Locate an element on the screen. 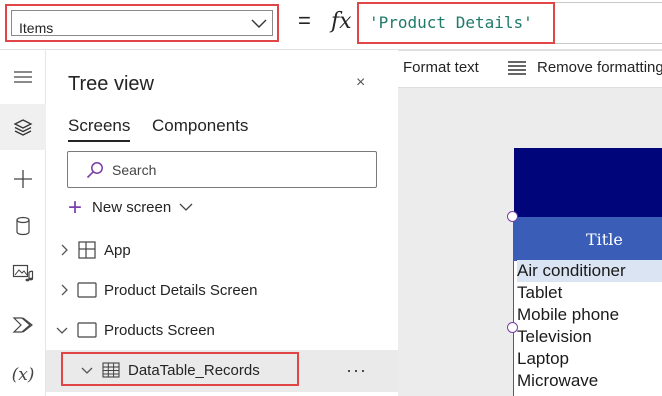 This screenshot has height=396, width=662. more-options-icon: ··· is located at coordinates (356, 370).